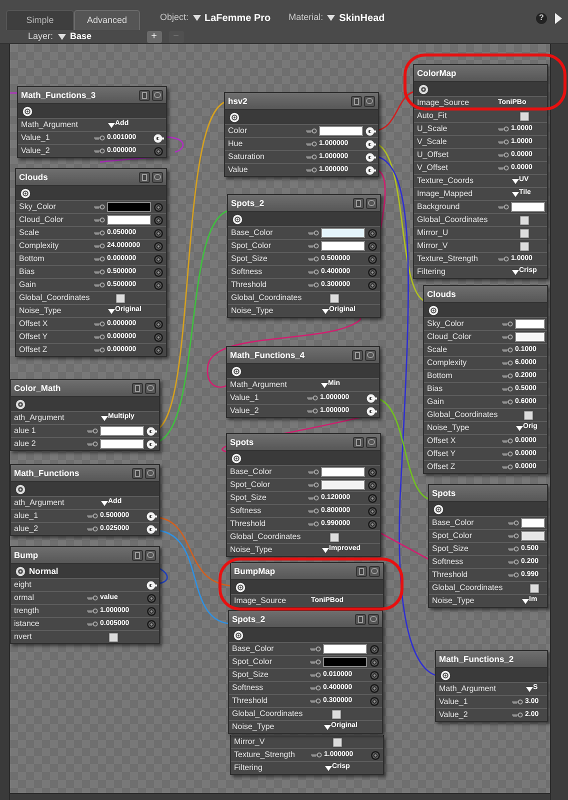 This screenshot has width=568, height=800. Describe the element at coordinates (154, 37) in the screenshot. I see `add-layer-button: +` at that location.